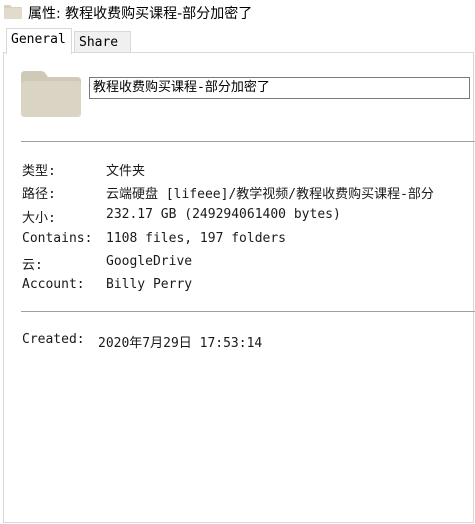 The width and height of the screenshot is (475, 524). Describe the element at coordinates (32, 265) in the screenshot. I see `cloud-label: 云:` at that location.